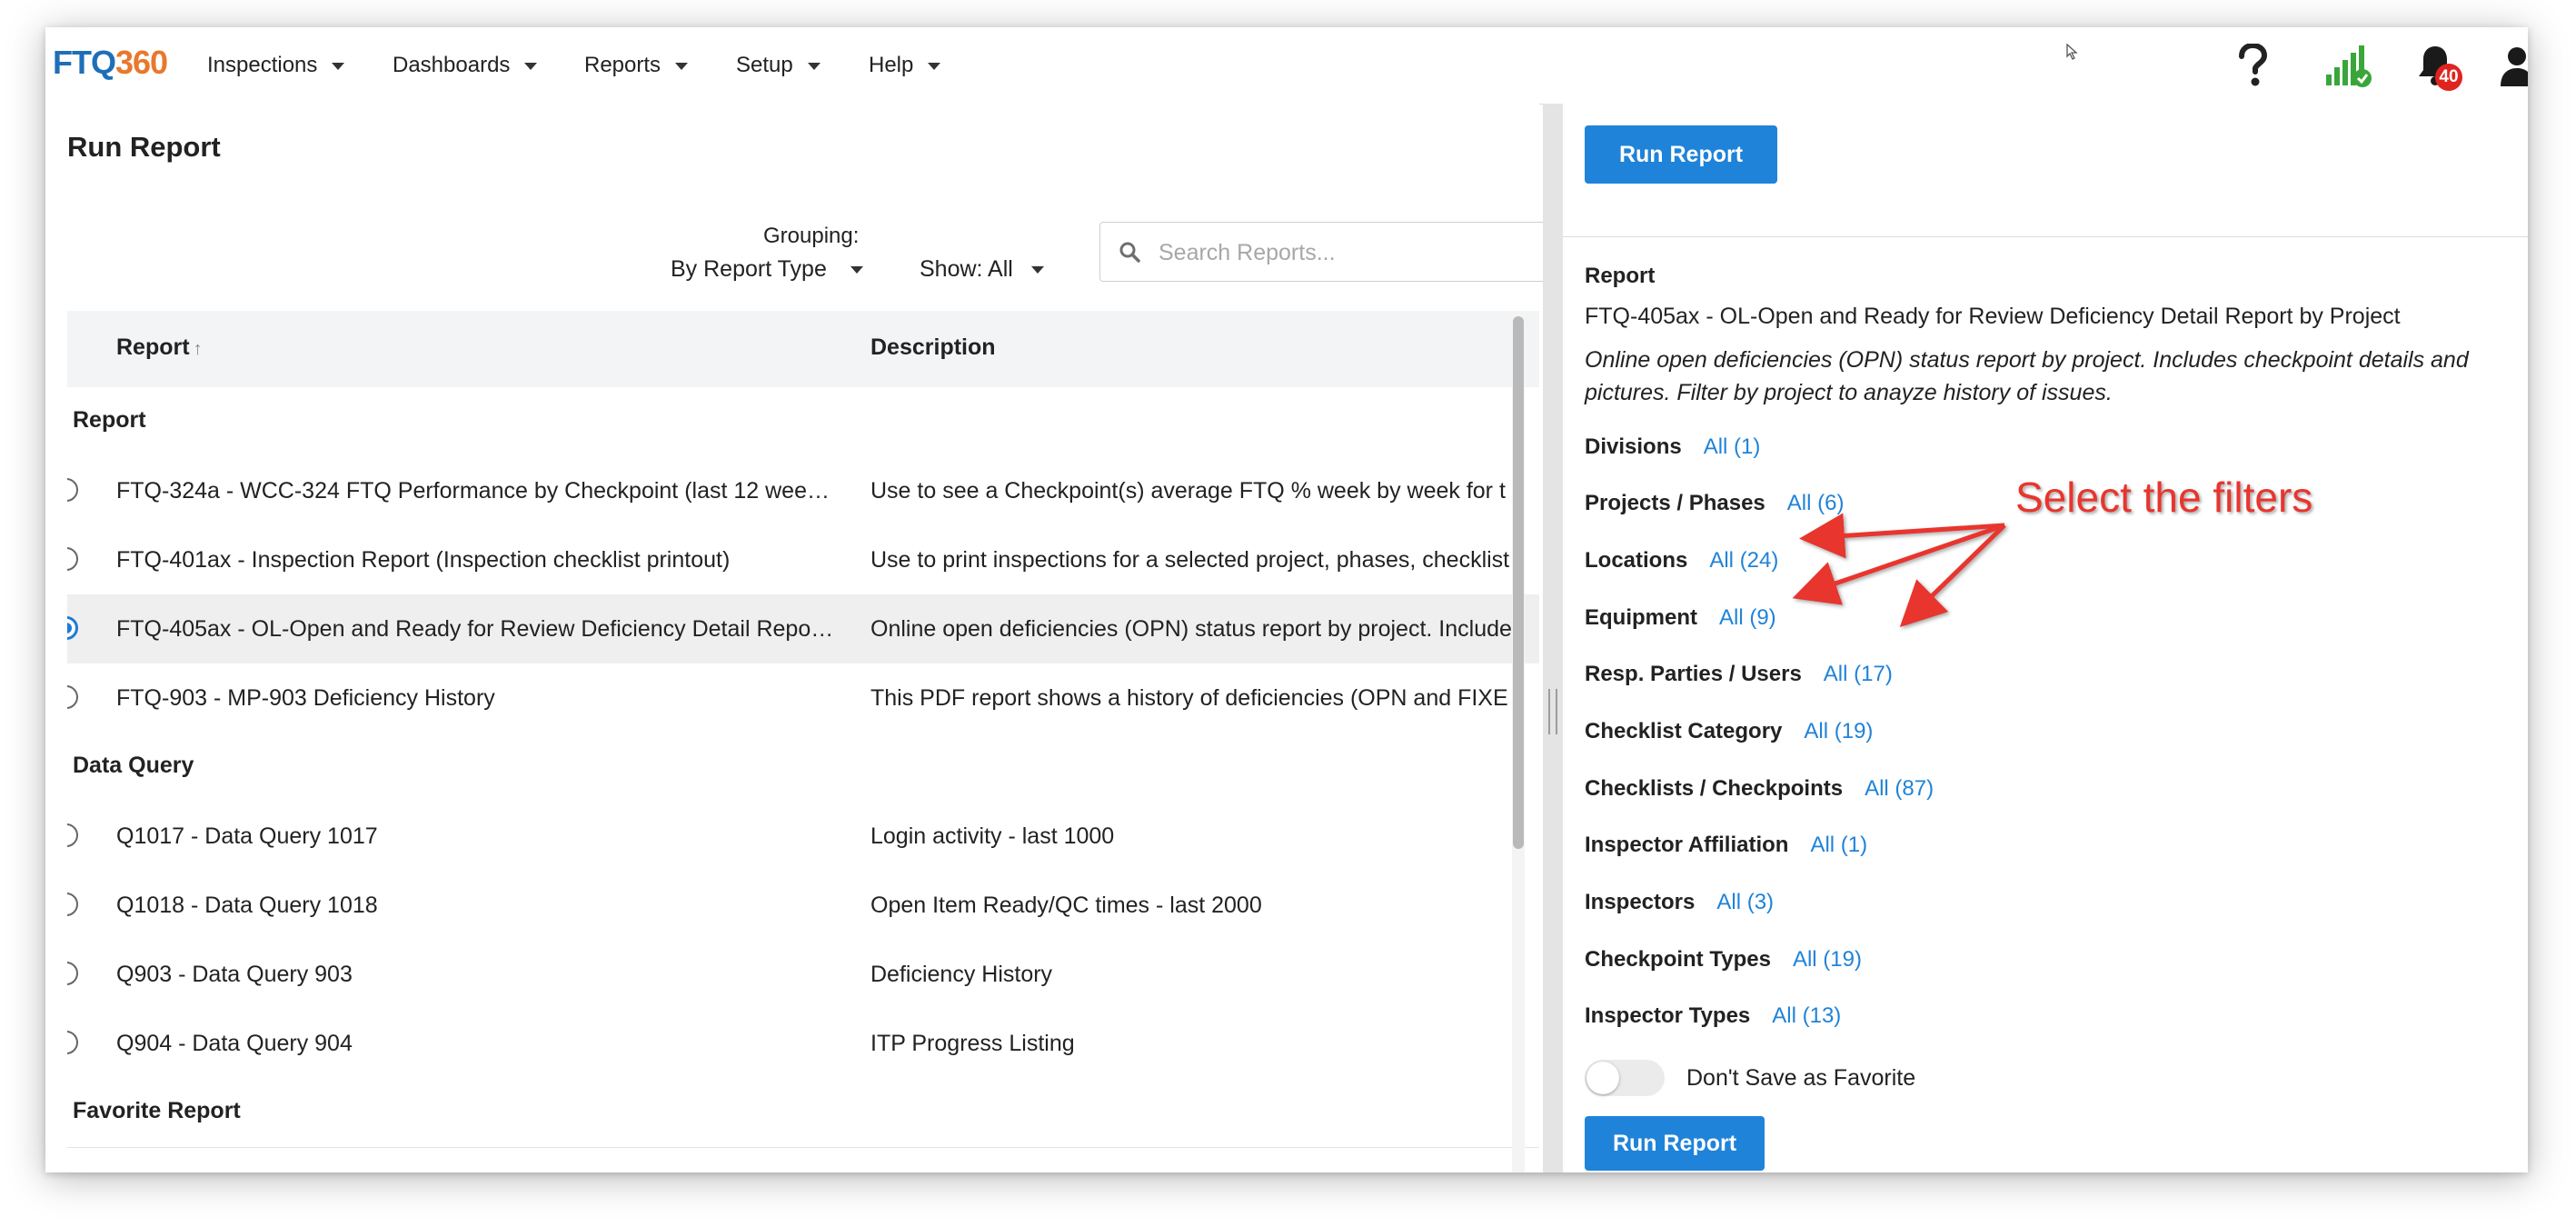 This screenshot has width=2576, height=1227. Describe the element at coordinates (2164, 497) in the screenshot. I see `annotation-callout: Select the filters` at that location.